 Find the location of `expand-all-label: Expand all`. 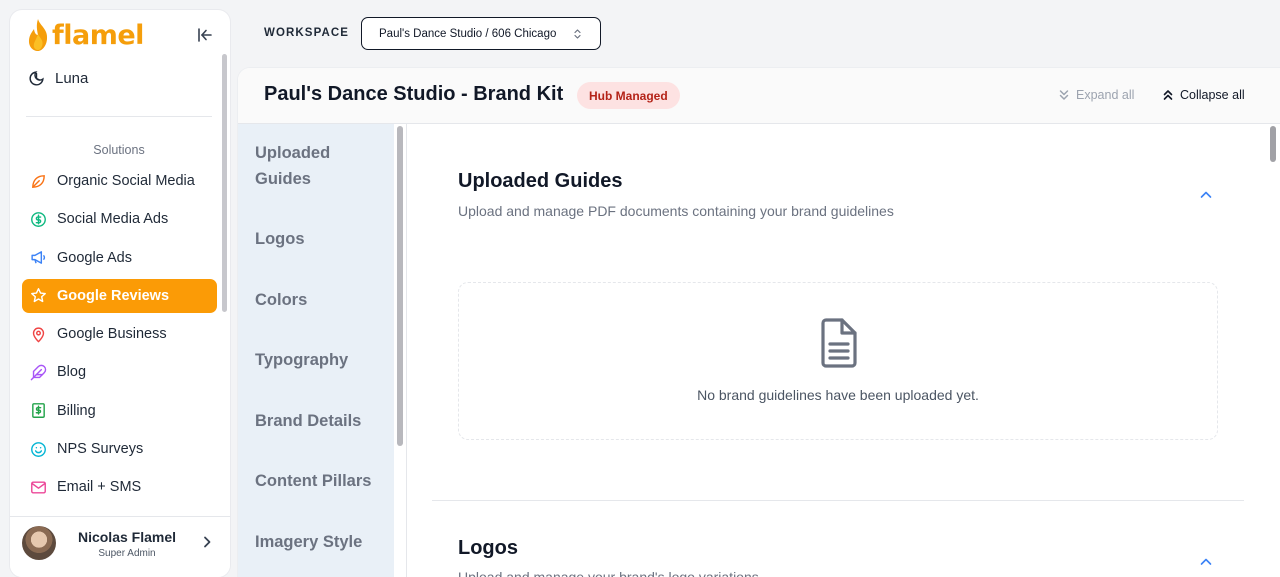

expand-all-label: Expand all is located at coordinates (1105, 95).